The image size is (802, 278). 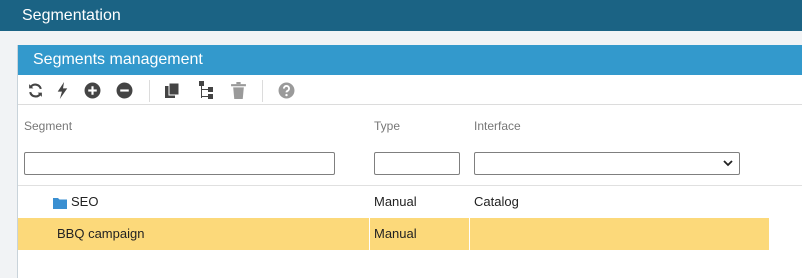 What do you see at coordinates (497, 126) in the screenshot?
I see `column-header-interface: Interface` at bounding box center [497, 126].